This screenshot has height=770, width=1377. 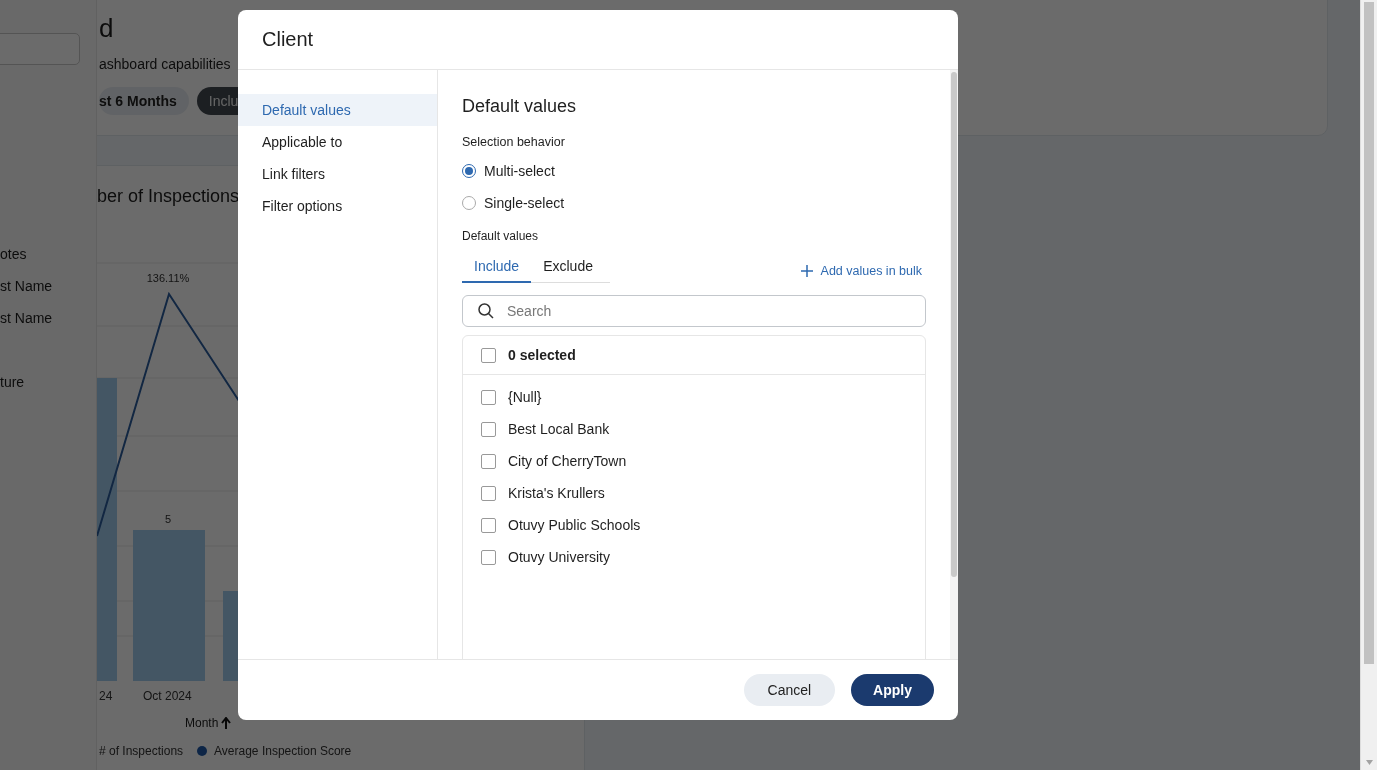 I want to click on cancel-button: Cancel, so click(x=789, y=690).